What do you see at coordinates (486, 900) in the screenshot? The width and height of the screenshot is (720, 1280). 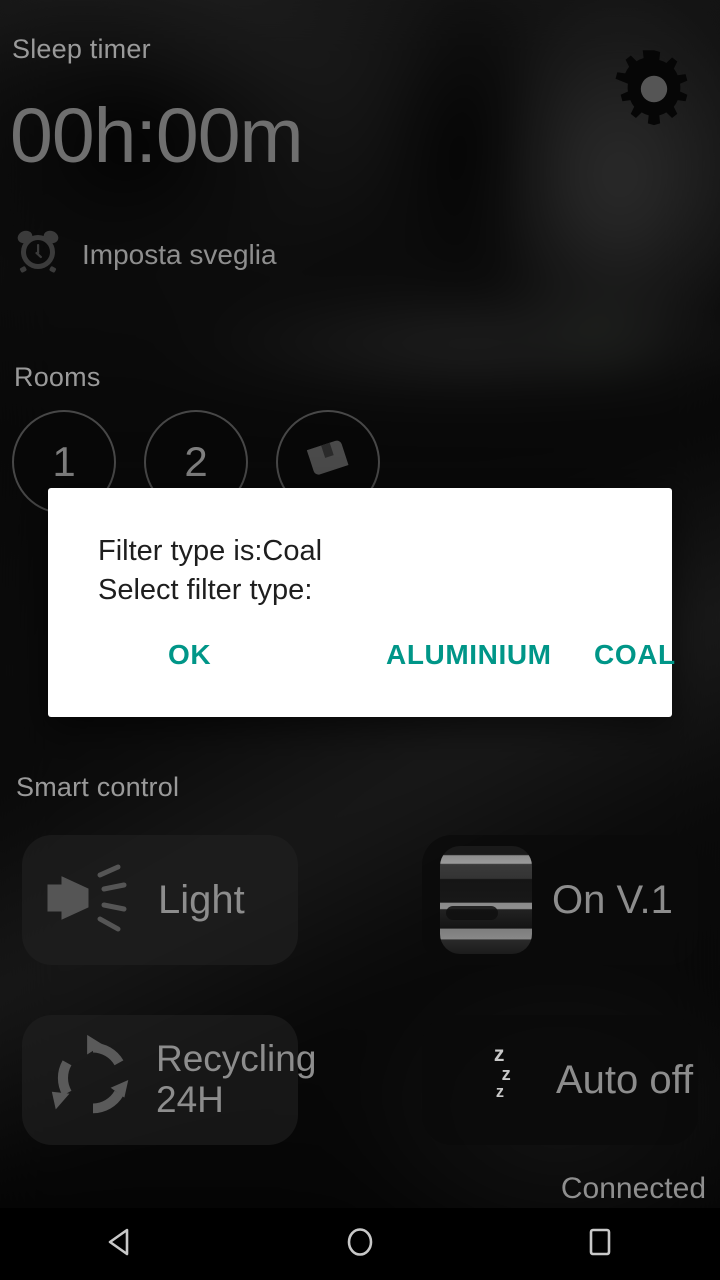 I see `hood-thumbnail-image` at bounding box center [486, 900].